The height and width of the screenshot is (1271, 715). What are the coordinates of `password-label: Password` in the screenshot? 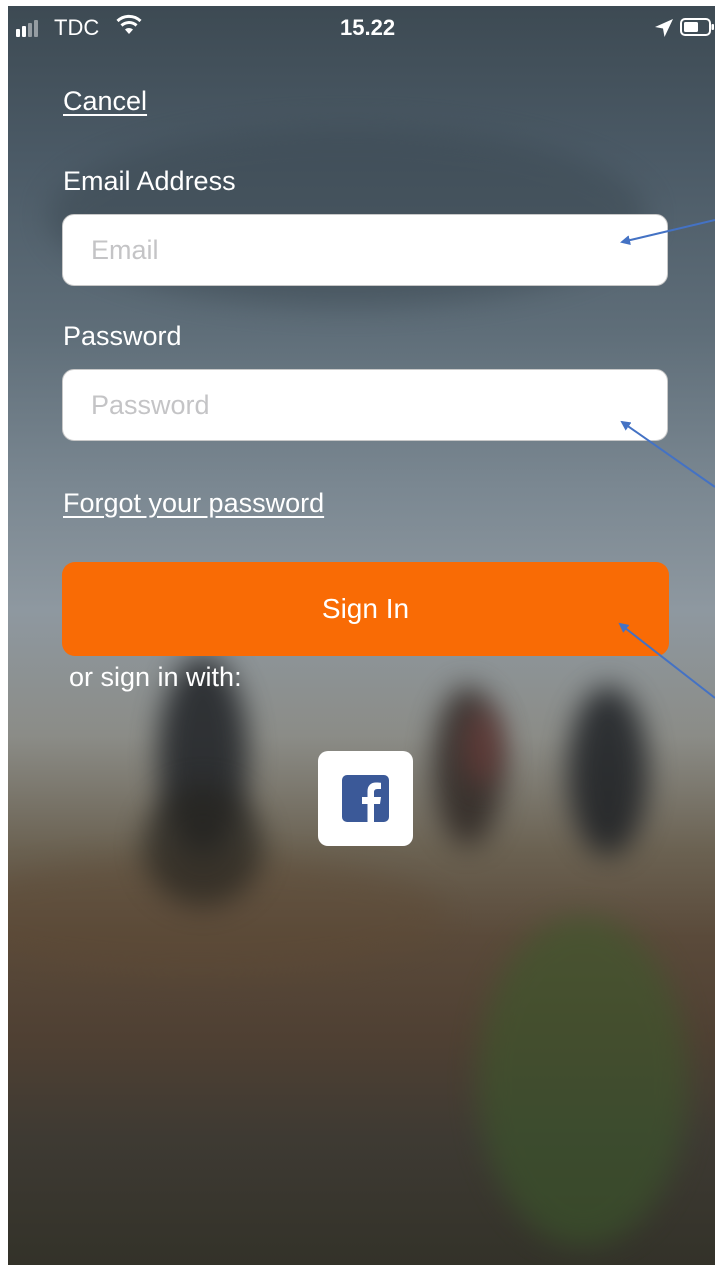 It's located at (122, 336).